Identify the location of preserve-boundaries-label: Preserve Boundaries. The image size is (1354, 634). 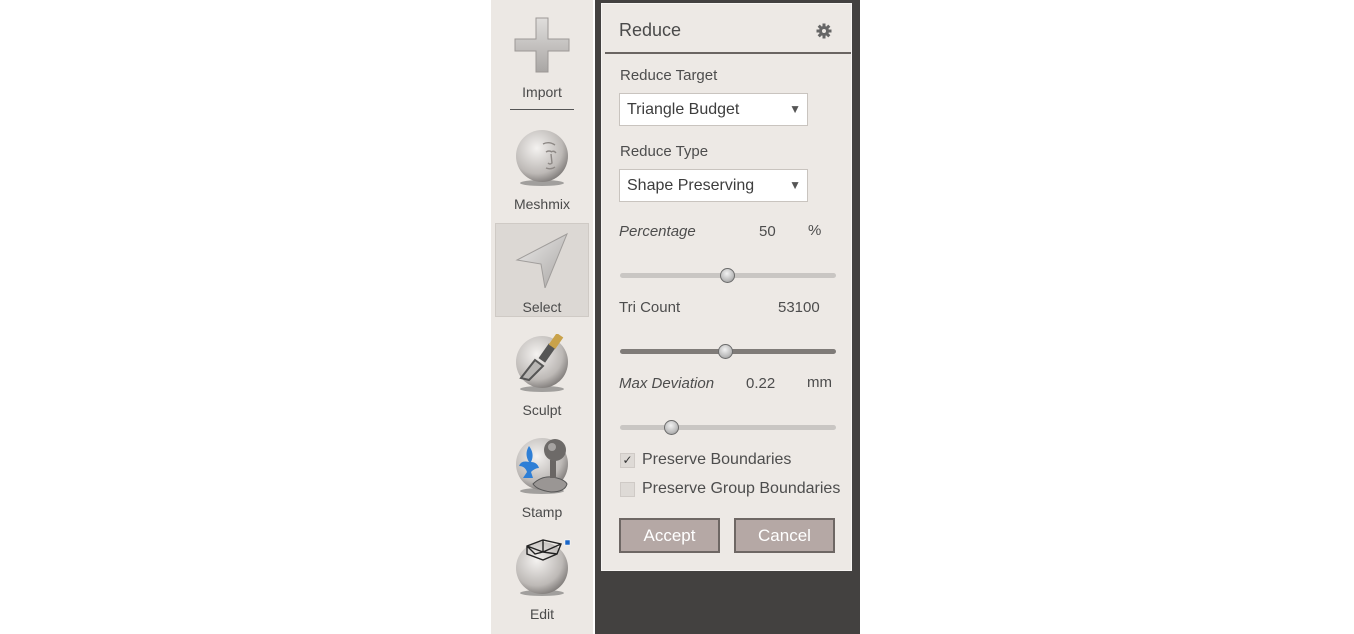
(716, 460).